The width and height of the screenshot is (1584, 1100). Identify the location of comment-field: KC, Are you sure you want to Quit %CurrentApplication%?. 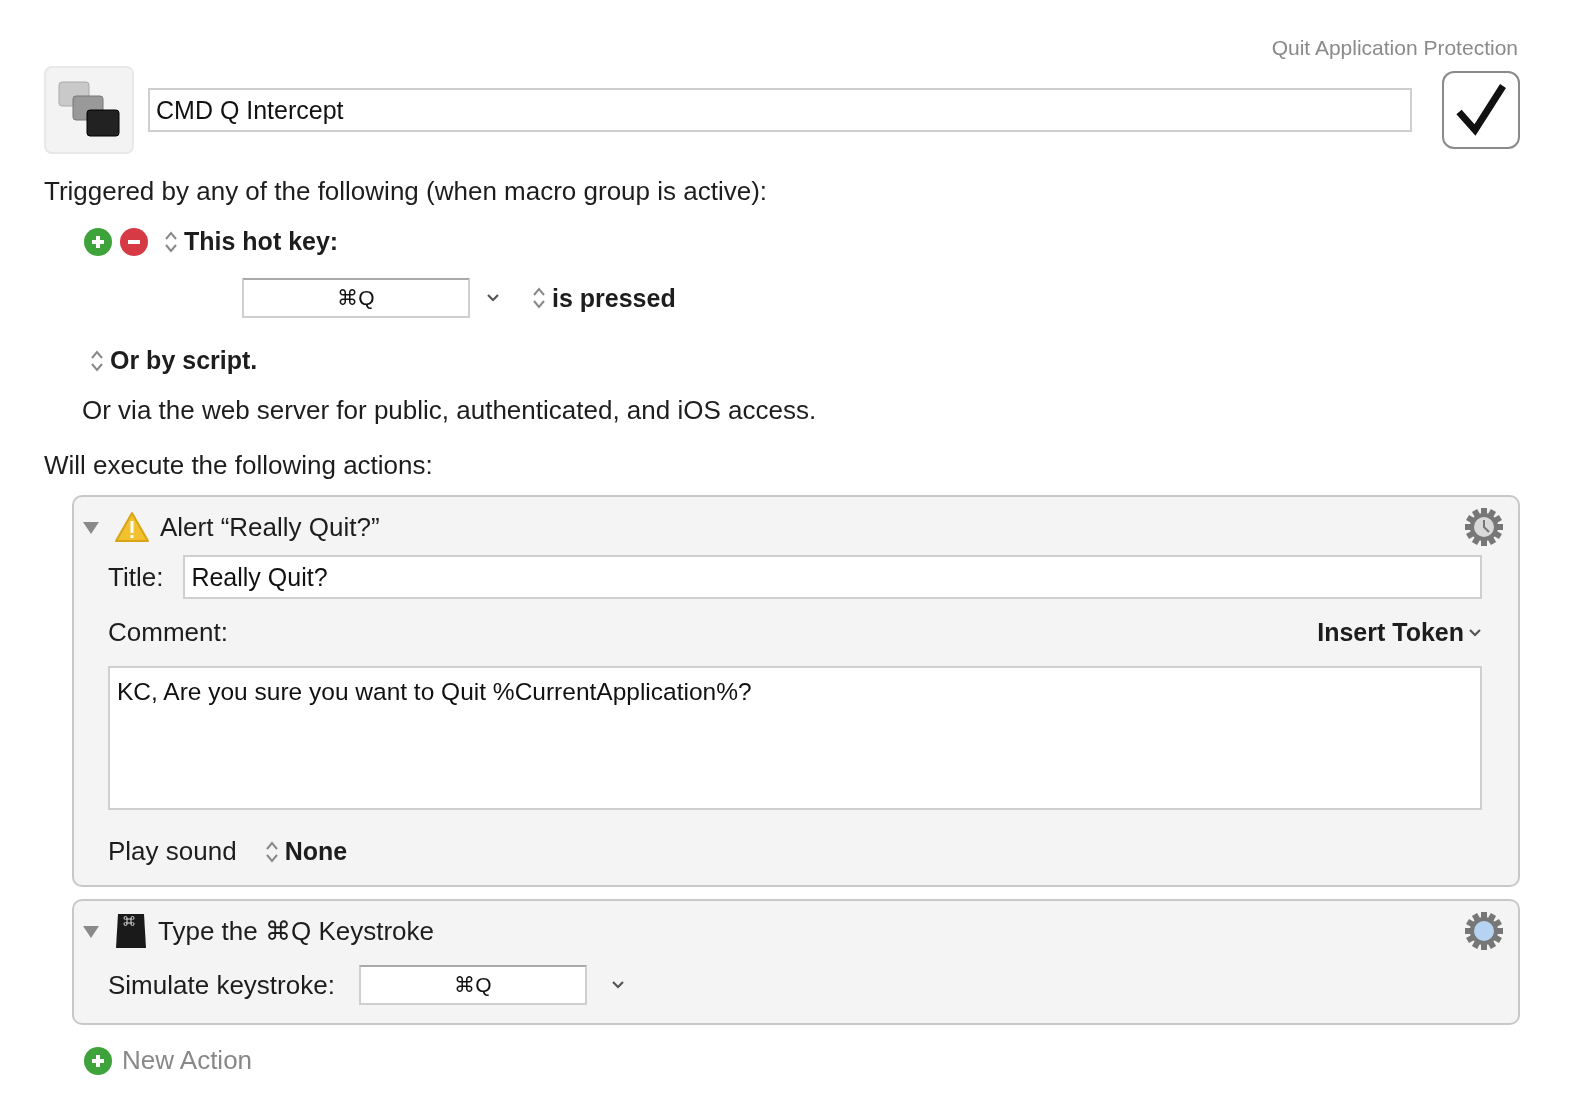
(795, 738).